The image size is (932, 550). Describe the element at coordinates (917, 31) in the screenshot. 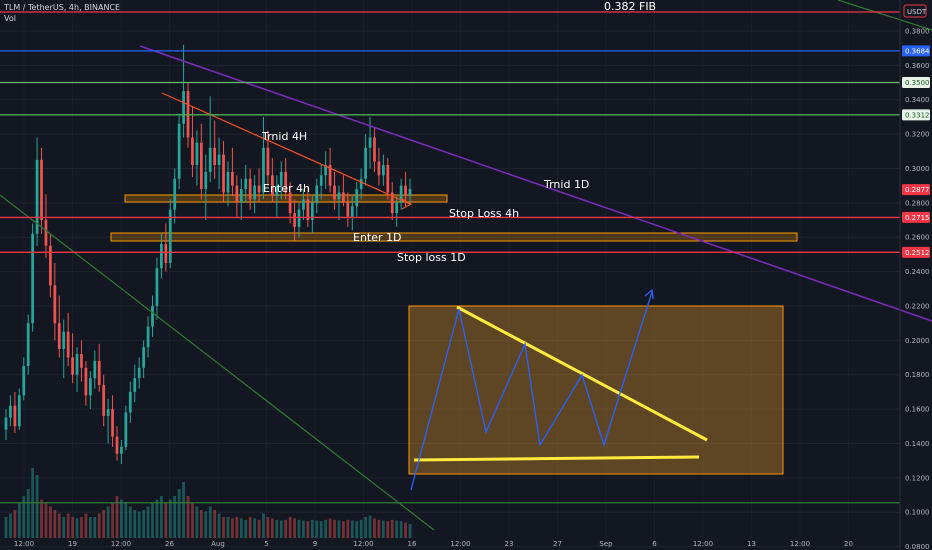

I see `y-tick-label: 0.3800` at that location.